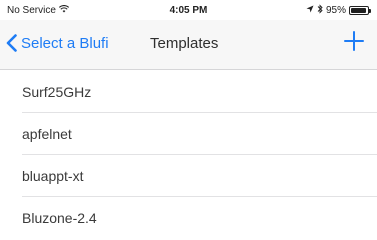 The width and height of the screenshot is (377, 240). I want to click on back-button: Select a Blufi, so click(57, 43).